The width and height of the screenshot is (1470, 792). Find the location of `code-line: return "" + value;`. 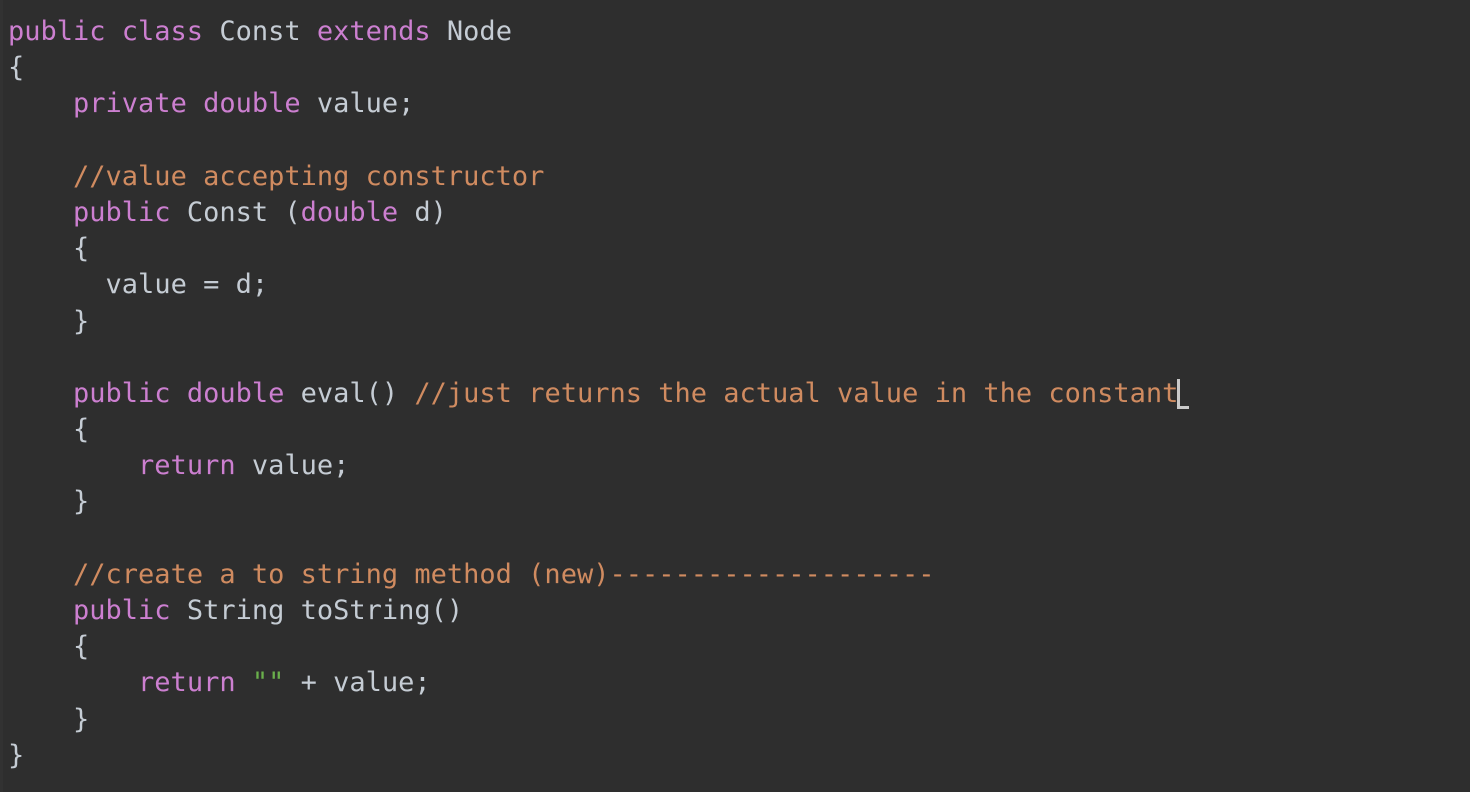

code-line: return "" + value; is located at coordinates (594, 683).